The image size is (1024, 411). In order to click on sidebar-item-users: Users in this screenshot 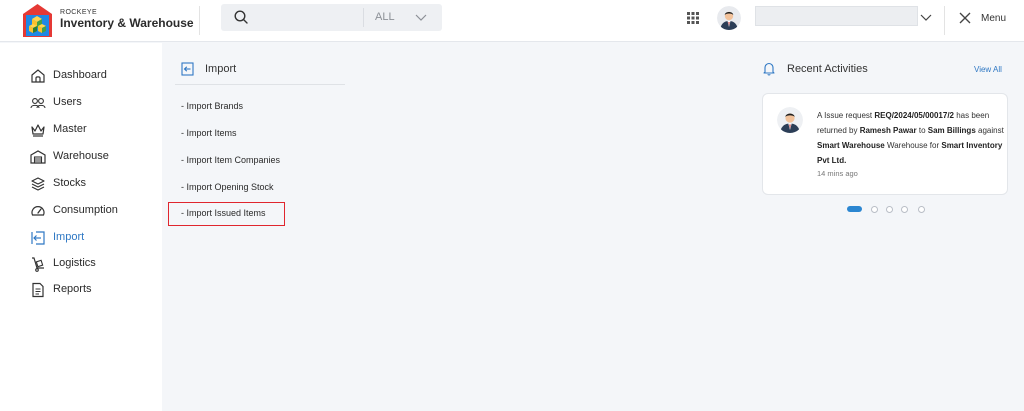, I will do `click(81, 103)`.